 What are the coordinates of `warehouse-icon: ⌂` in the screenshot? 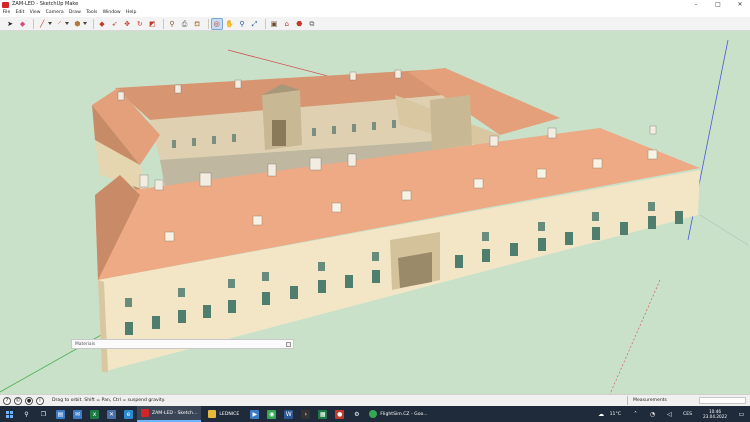 It's located at (287, 24).